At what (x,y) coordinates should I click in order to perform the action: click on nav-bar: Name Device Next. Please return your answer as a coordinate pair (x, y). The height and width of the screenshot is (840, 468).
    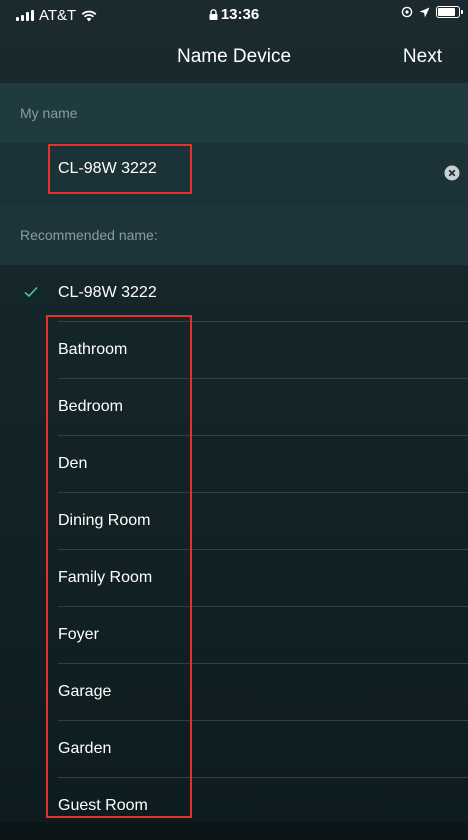
    Looking at the image, I should click on (234, 56).